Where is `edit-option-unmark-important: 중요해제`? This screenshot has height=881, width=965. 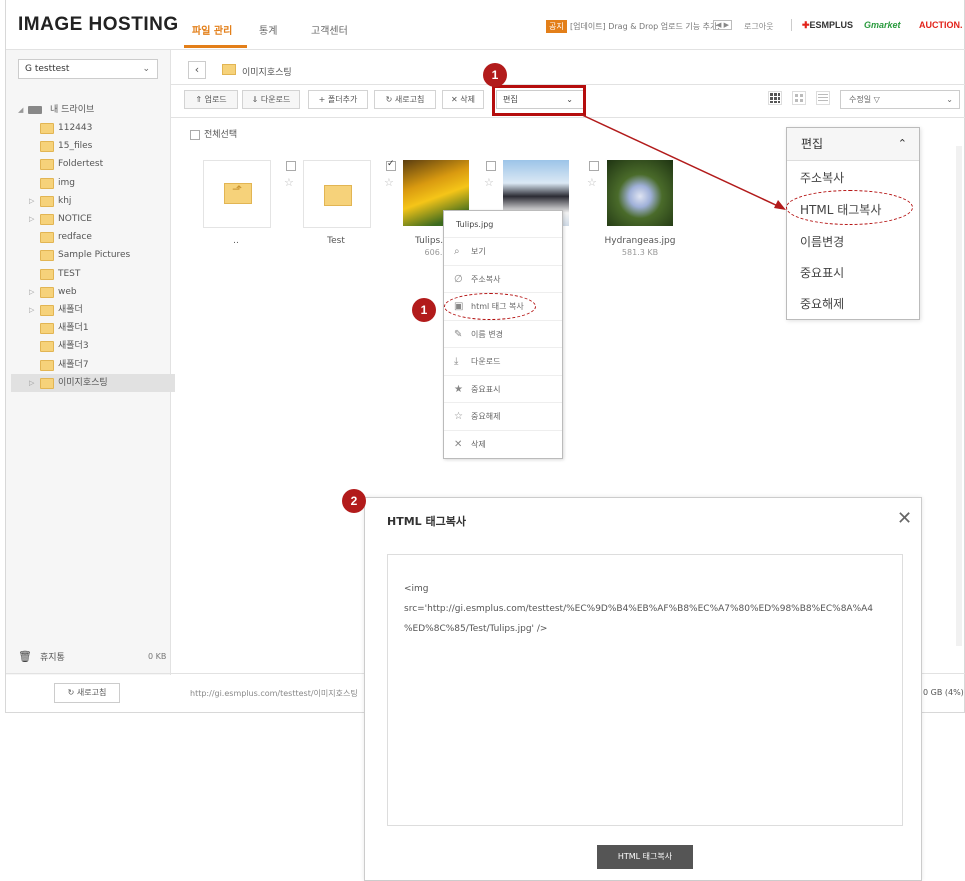 edit-option-unmark-important: 중요해제 is located at coordinates (822, 303).